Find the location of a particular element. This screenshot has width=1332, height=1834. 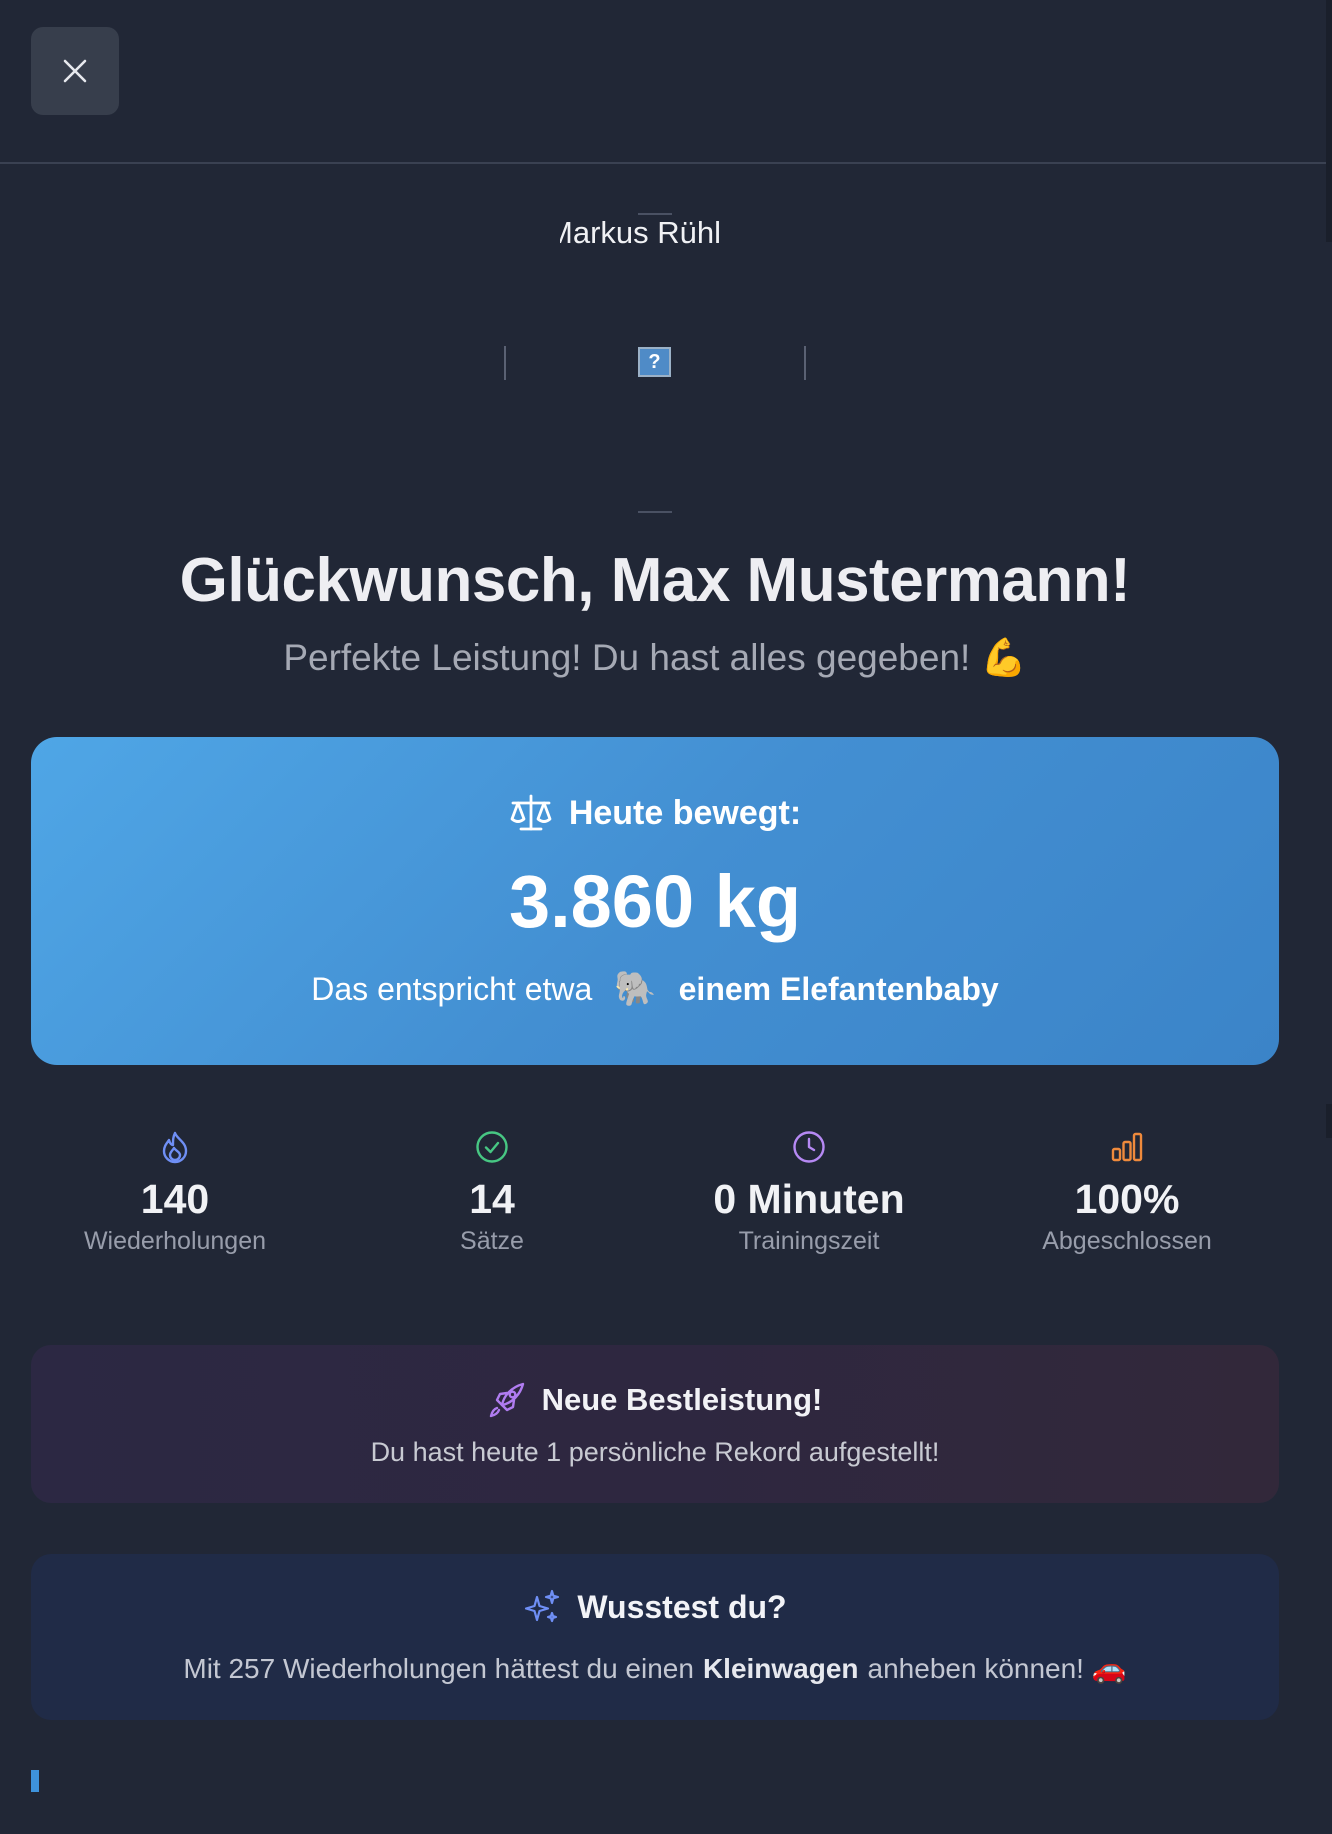

stat-value: 100% is located at coordinates (1127, 1199).